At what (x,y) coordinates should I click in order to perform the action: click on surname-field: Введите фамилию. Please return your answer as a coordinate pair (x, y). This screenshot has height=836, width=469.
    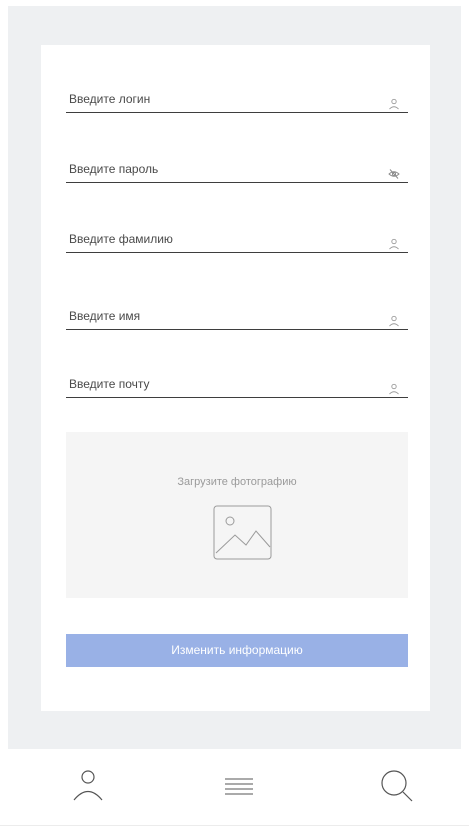
    Looking at the image, I should click on (237, 242).